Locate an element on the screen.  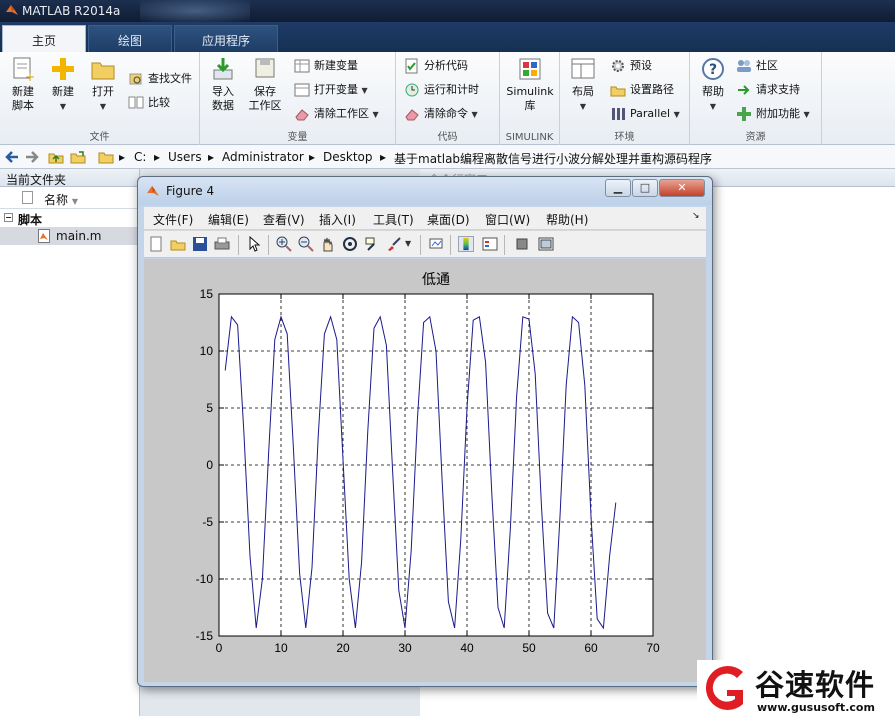
parallel-button: Parallel ▼ is located at coordinates (645, 114).